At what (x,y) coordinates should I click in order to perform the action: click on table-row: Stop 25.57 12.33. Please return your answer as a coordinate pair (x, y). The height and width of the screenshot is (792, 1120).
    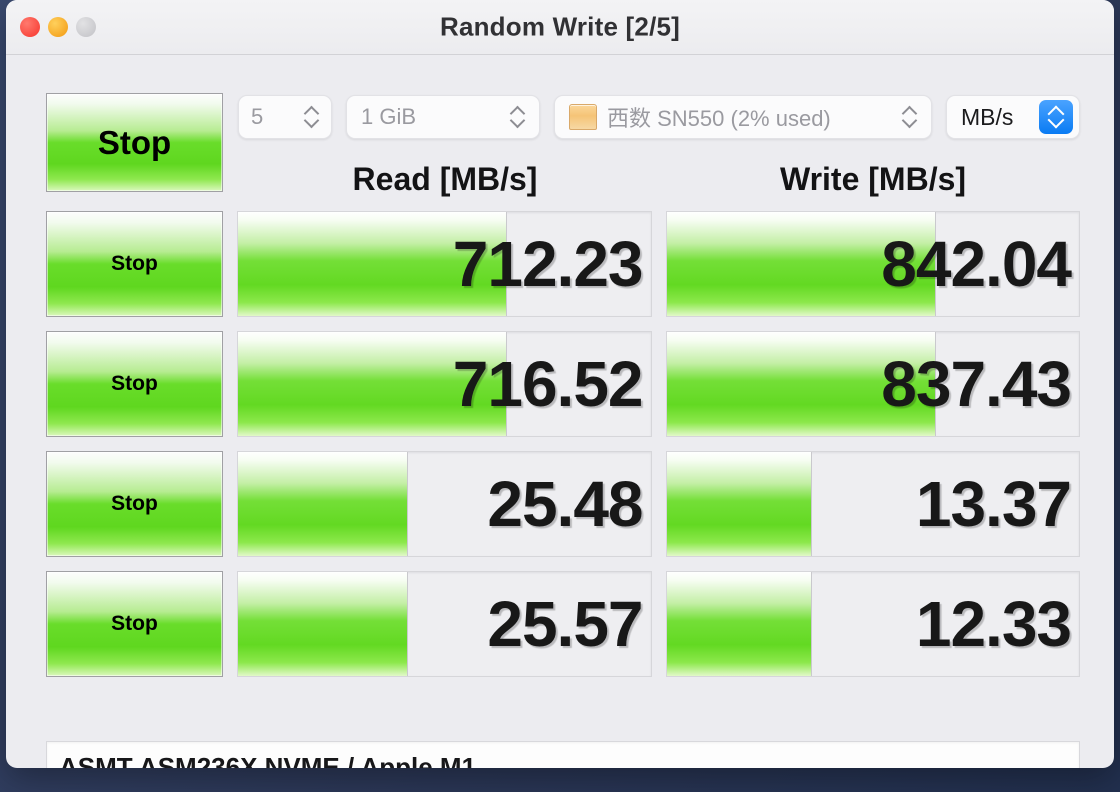
    Looking at the image, I should click on (563, 624).